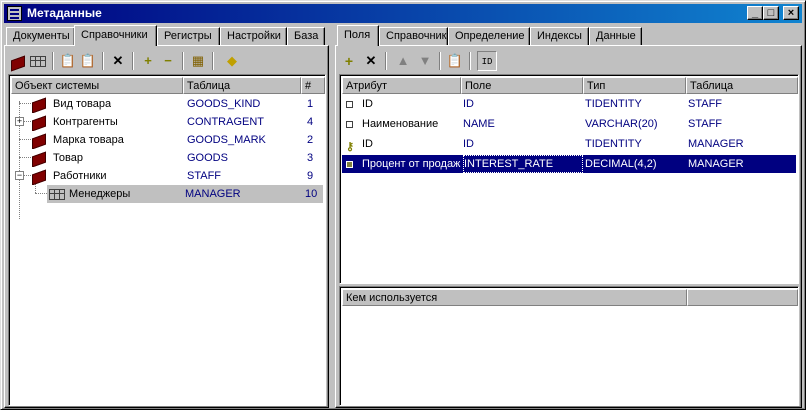 This screenshot has height=410, width=806. I want to click on col-attribute: Атрибут, so click(401, 85).